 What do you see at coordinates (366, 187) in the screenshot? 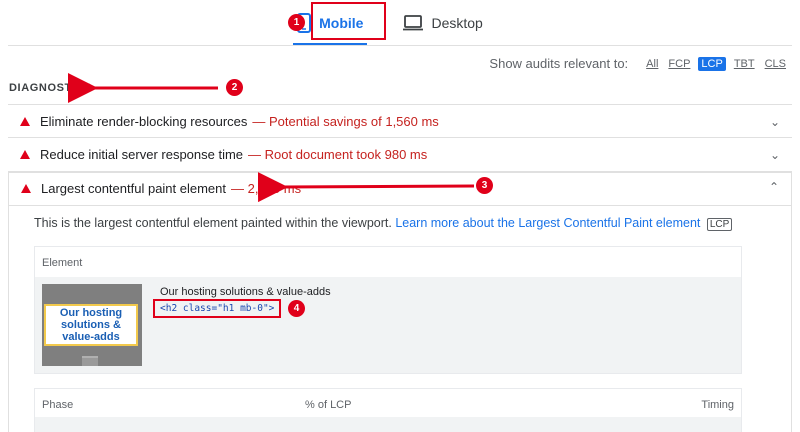
I see `arrow-to-lcp-element` at bounding box center [366, 187].